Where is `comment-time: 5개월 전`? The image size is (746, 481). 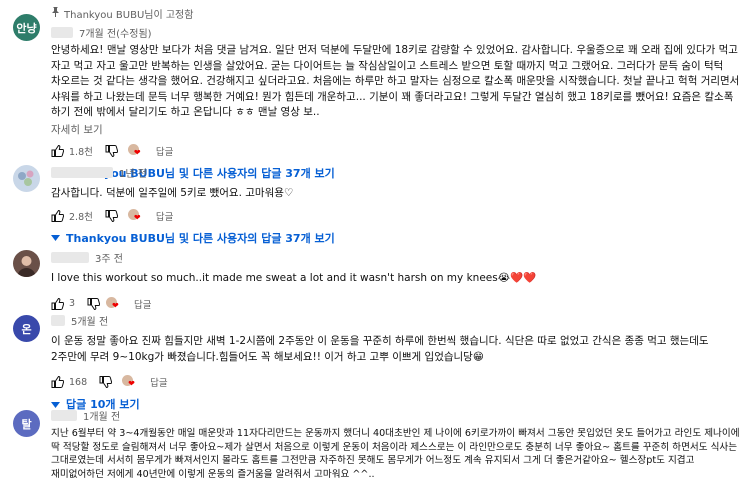 comment-time: 5개월 전 is located at coordinates (89, 320).